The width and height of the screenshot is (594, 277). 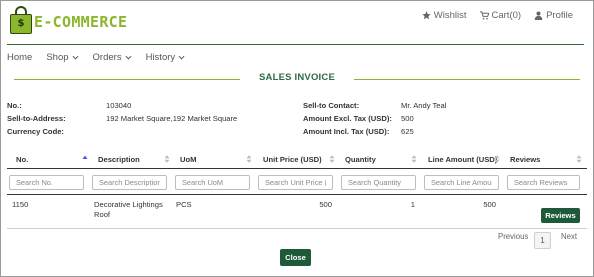 What do you see at coordinates (407, 118) in the screenshot?
I see `amount-excl-tax-value: 500` at bounding box center [407, 118].